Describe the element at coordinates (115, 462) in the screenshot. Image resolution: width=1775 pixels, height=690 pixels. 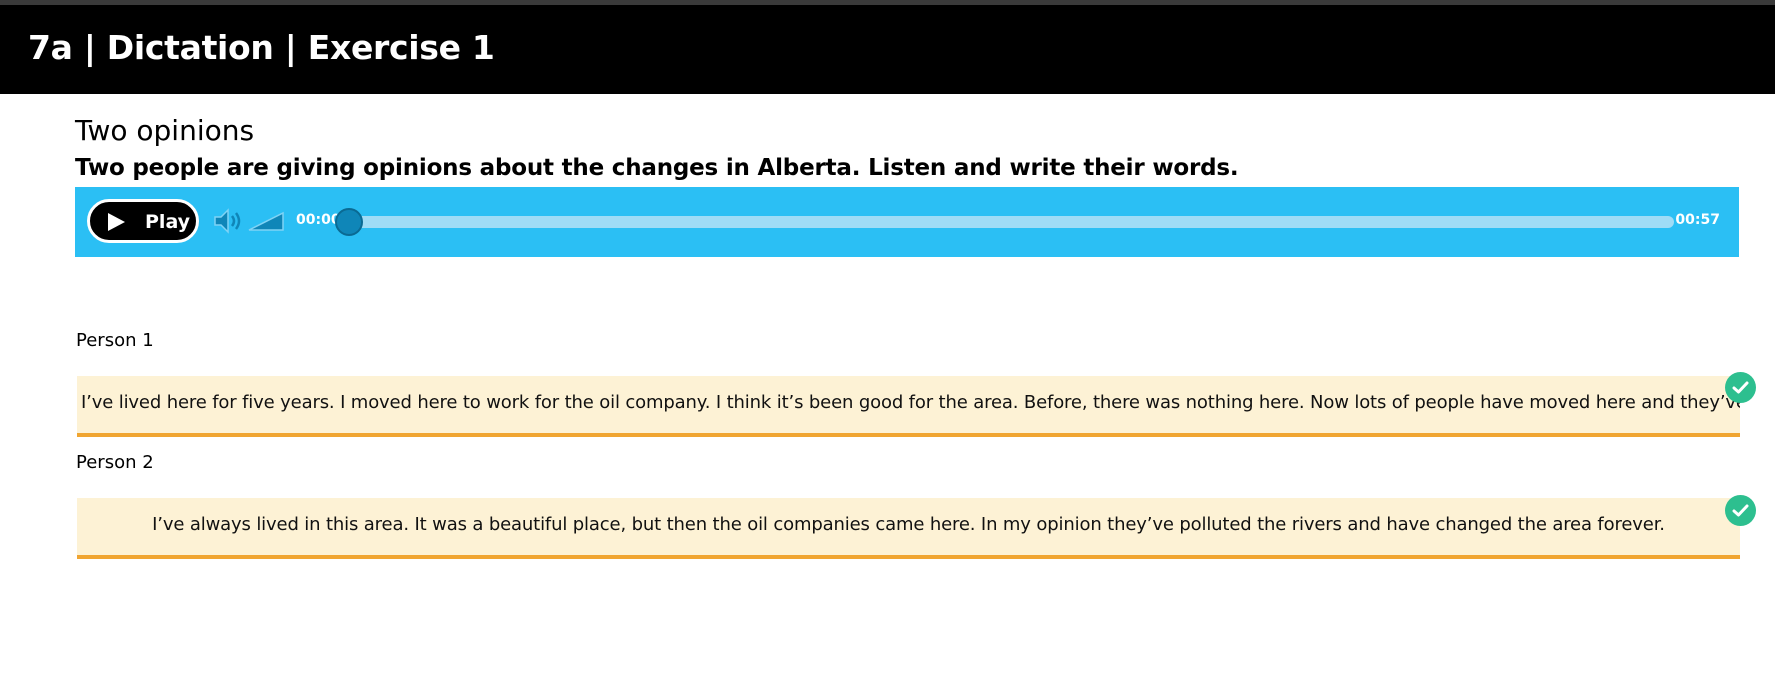
I see `person-2-label: Person 2` at that location.